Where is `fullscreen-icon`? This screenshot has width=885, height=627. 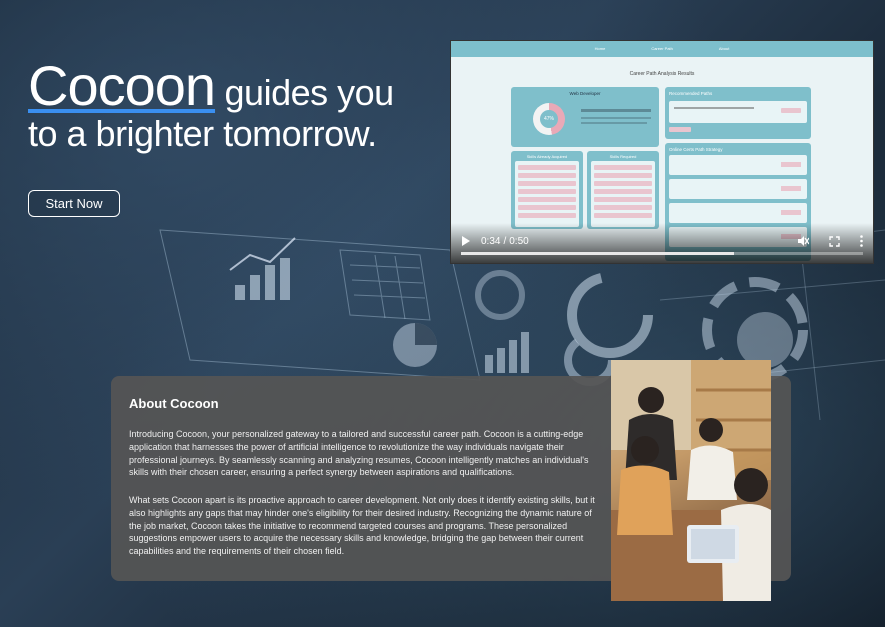
fullscreen-icon is located at coordinates (834, 241).